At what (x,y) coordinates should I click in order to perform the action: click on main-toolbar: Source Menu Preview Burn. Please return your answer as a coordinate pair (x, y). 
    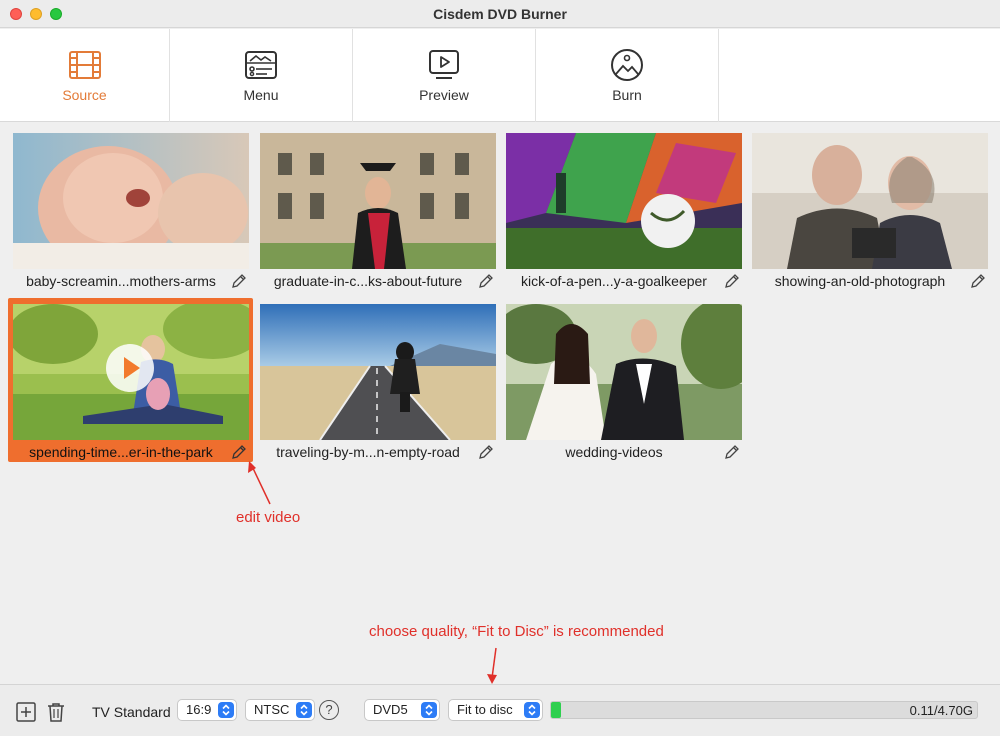
    Looking at the image, I should click on (500, 75).